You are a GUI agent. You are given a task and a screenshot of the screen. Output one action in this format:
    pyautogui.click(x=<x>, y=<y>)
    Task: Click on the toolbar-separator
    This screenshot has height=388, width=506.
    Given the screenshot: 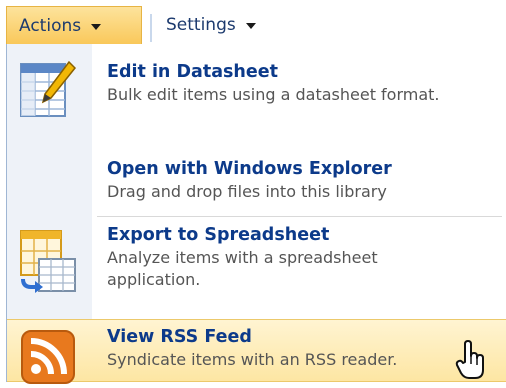 What is the action you would take?
    pyautogui.click(x=151, y=28)
    